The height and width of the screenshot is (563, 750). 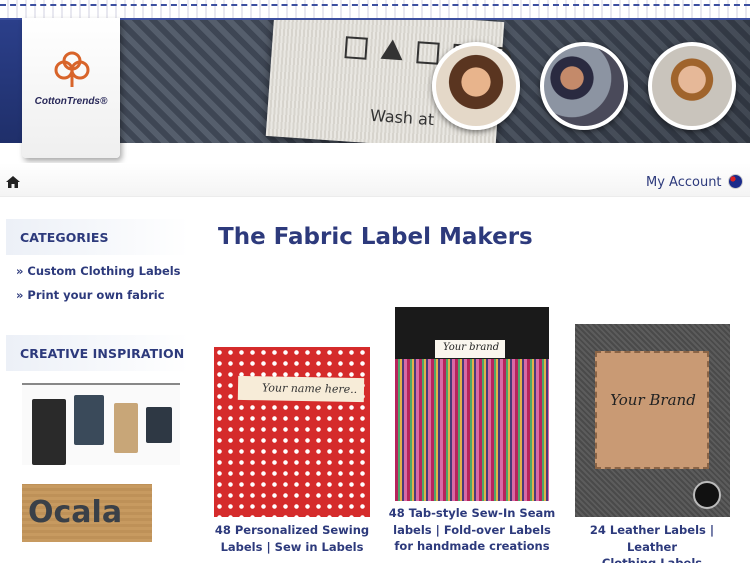 I want to click on product-image-tab-style-seam-labels: Your brand, so click(x=472, y=404).